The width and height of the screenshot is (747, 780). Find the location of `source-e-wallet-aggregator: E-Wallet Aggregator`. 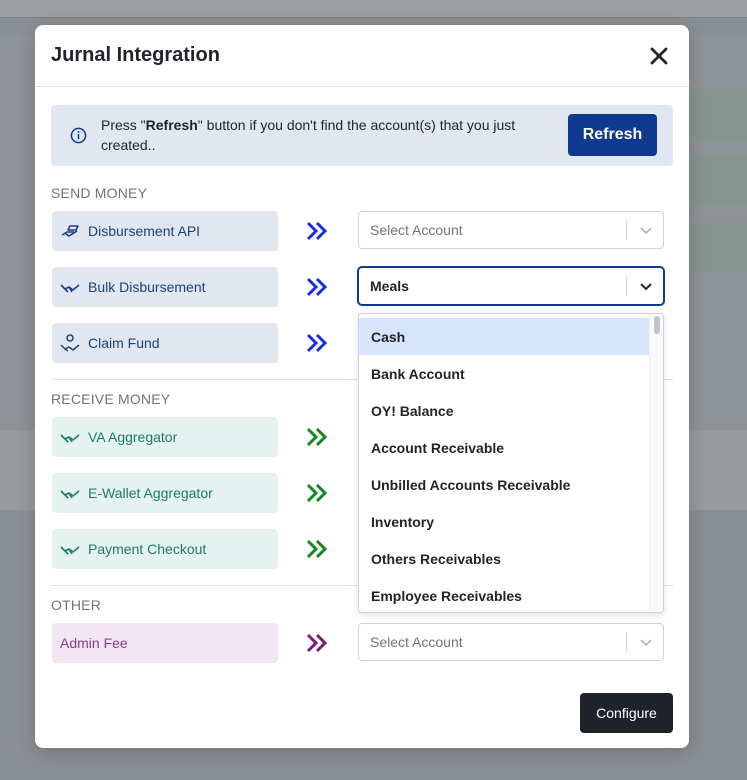

source-e-wallet-aggregator: E-Wallet Aggregator is located at coordinates (165, 493).